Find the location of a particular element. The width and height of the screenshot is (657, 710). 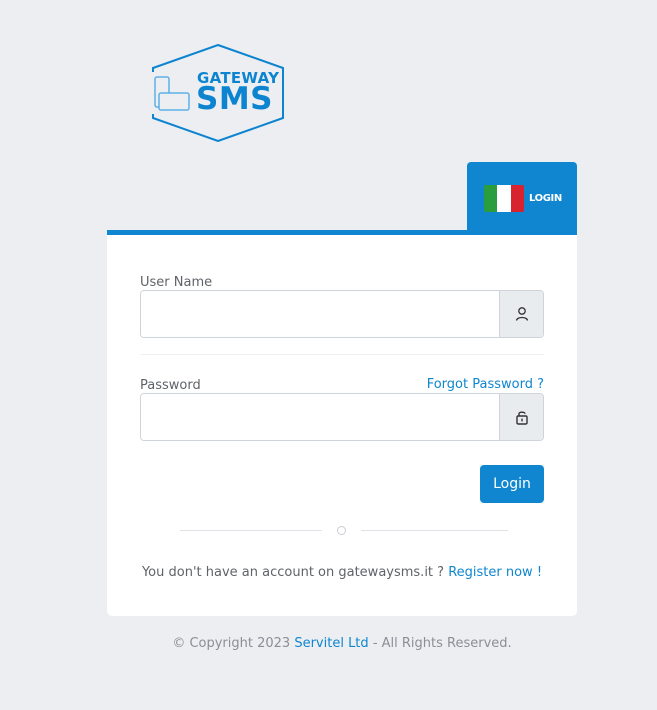

italy-flag-icon is located at coordinates (504, 198).